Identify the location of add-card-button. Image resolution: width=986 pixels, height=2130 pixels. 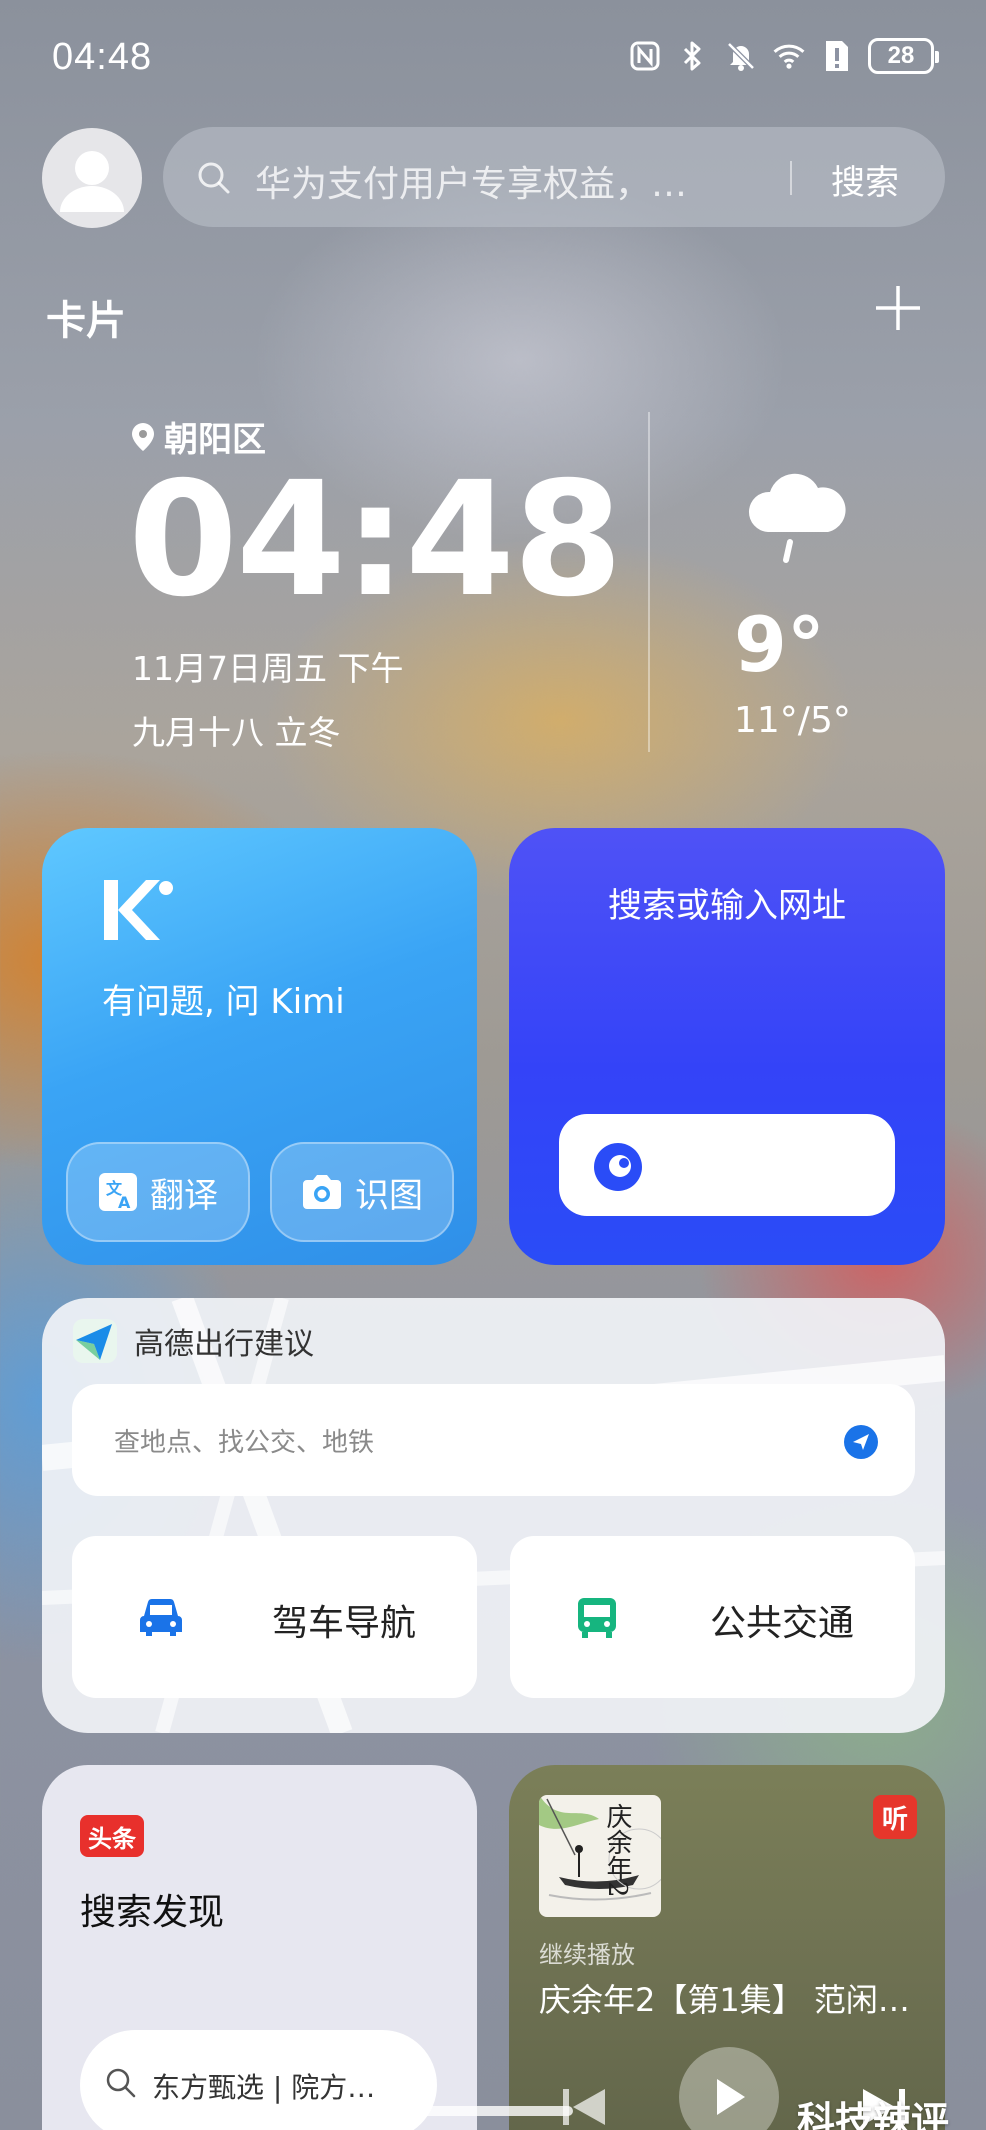
(898, 308).